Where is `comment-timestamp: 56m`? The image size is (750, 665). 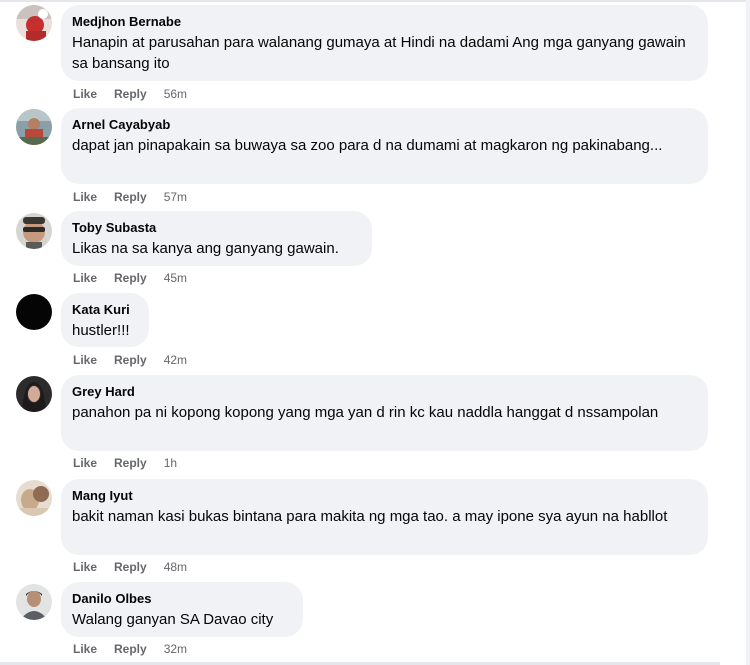 comment-timestamp: 56m is located at coordinates (175, 94).